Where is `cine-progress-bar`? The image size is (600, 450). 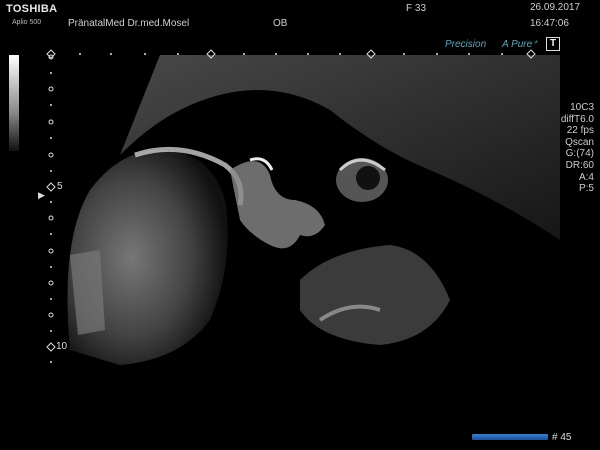
cine-progress-bar is located at coordinates (510, 437).